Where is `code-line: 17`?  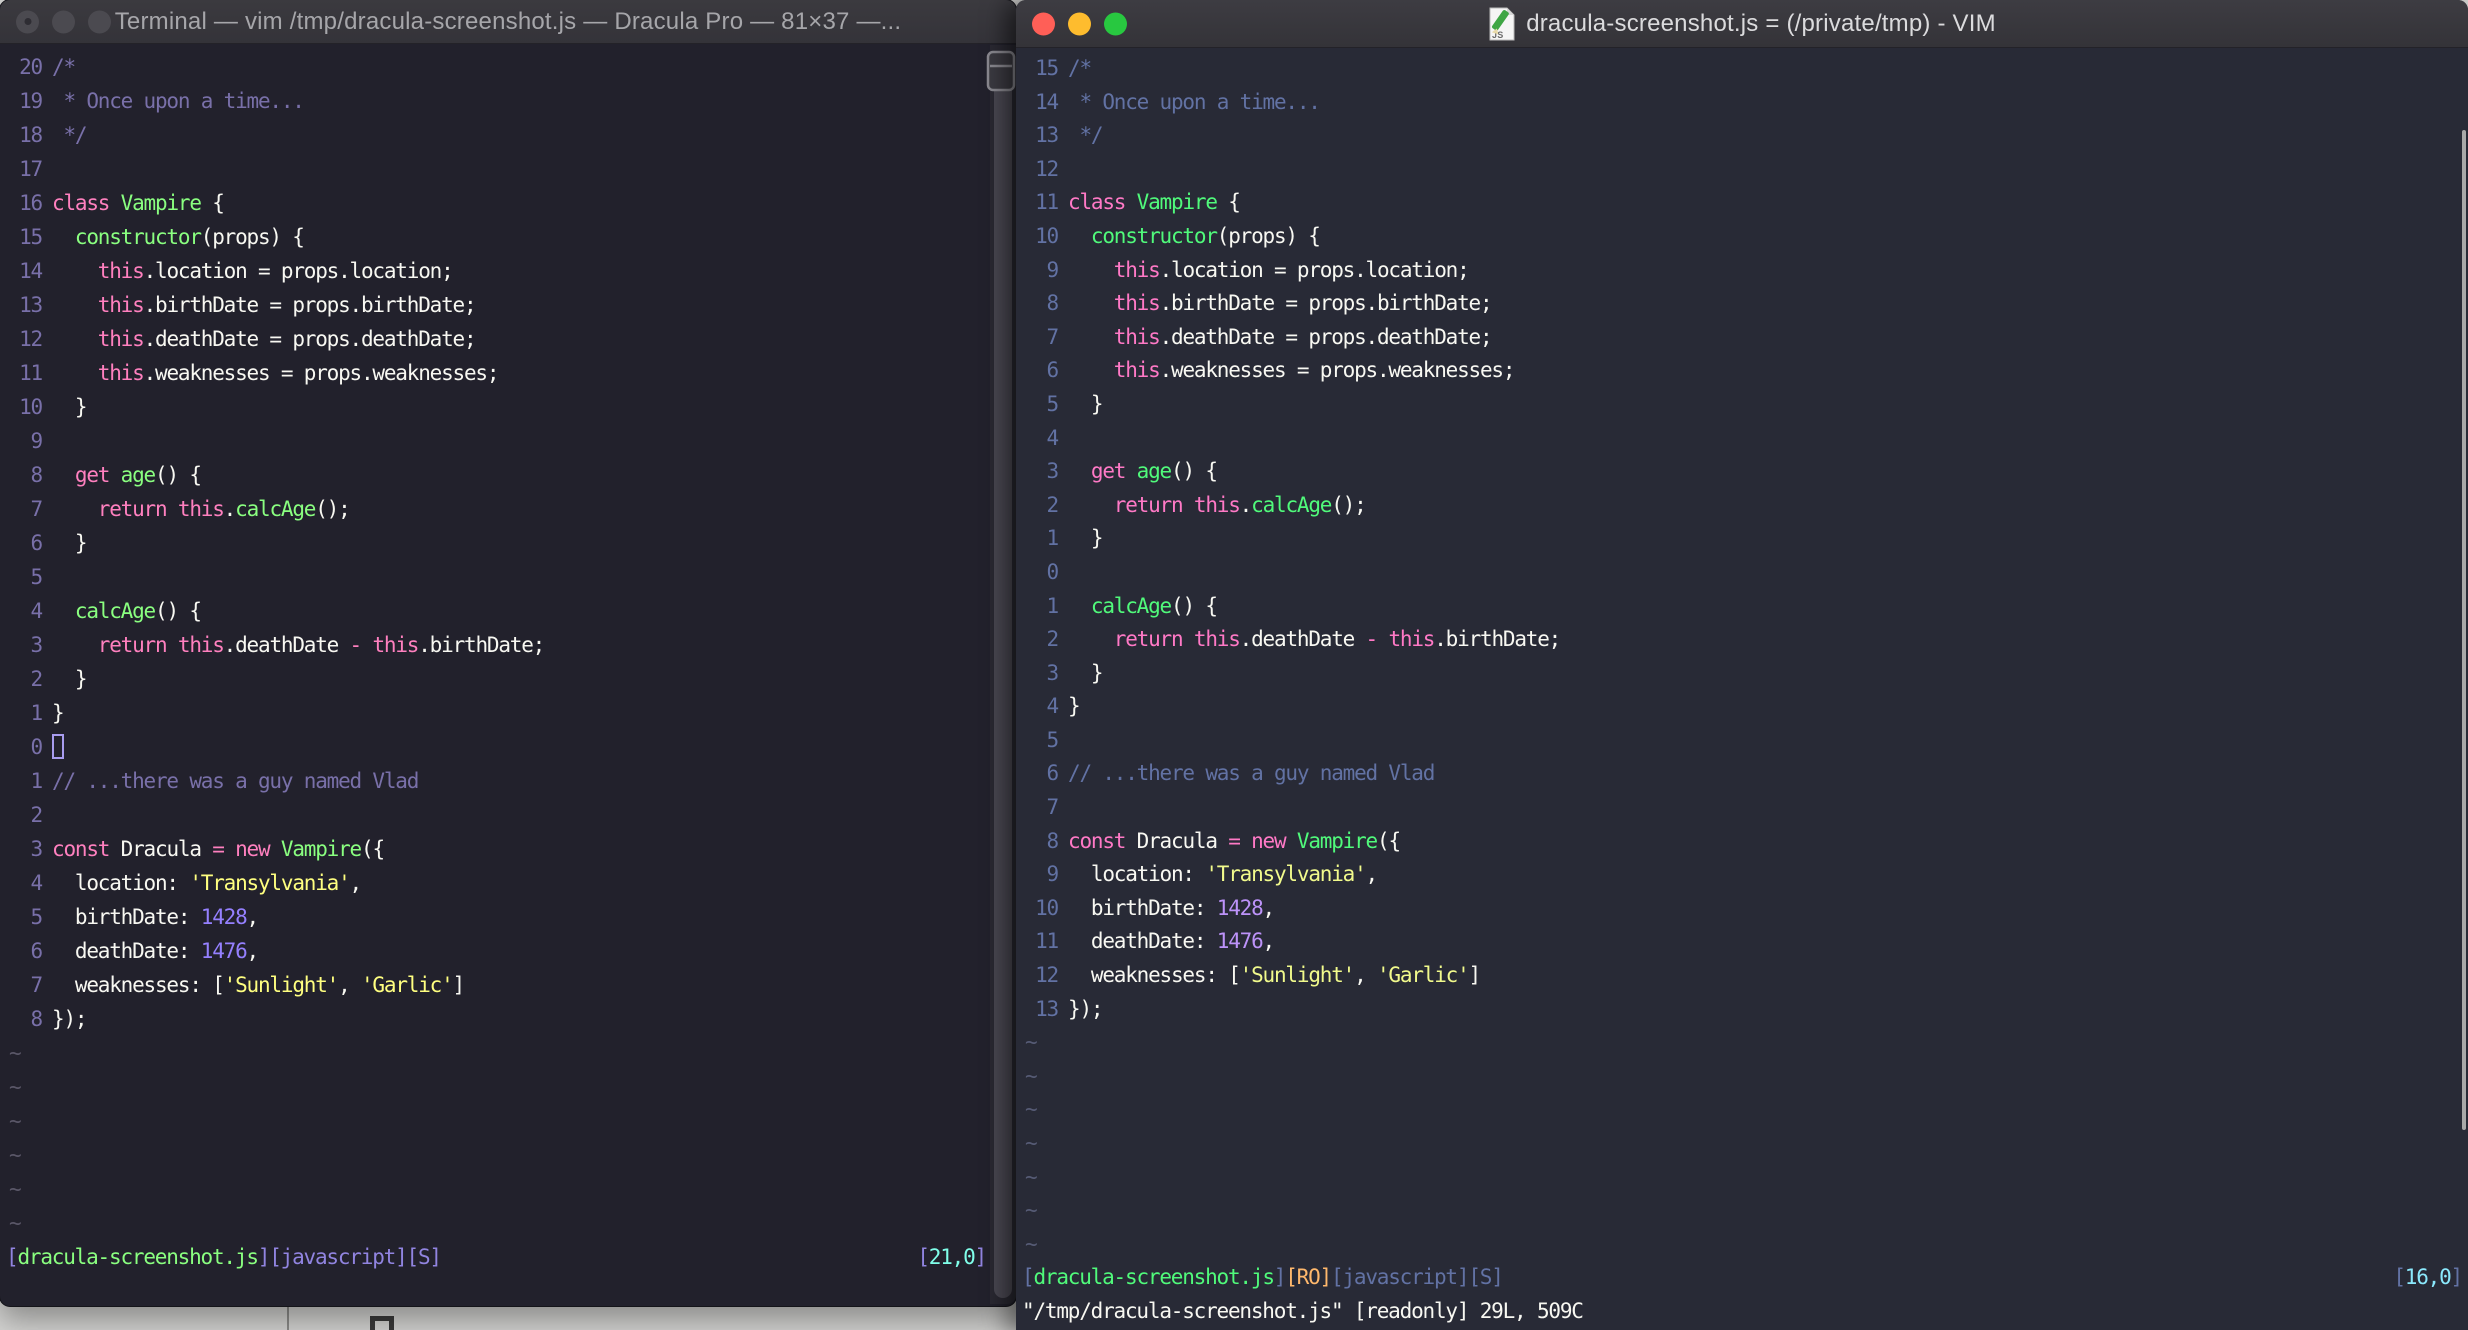 code-line: 17 is located at coordinates (508, 169).